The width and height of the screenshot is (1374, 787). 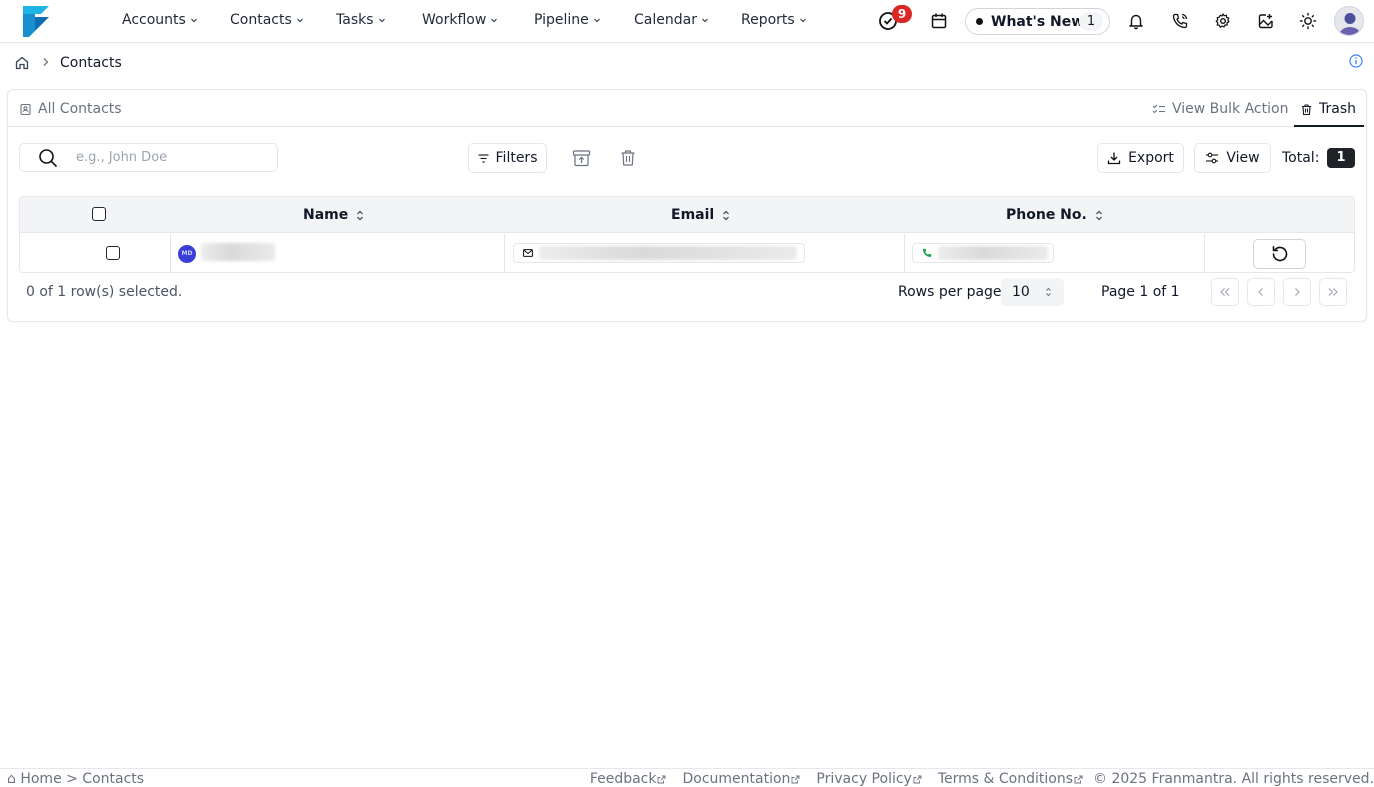 I want to click on whats-new-button: What's New 1, so click(x=1037, y=21).